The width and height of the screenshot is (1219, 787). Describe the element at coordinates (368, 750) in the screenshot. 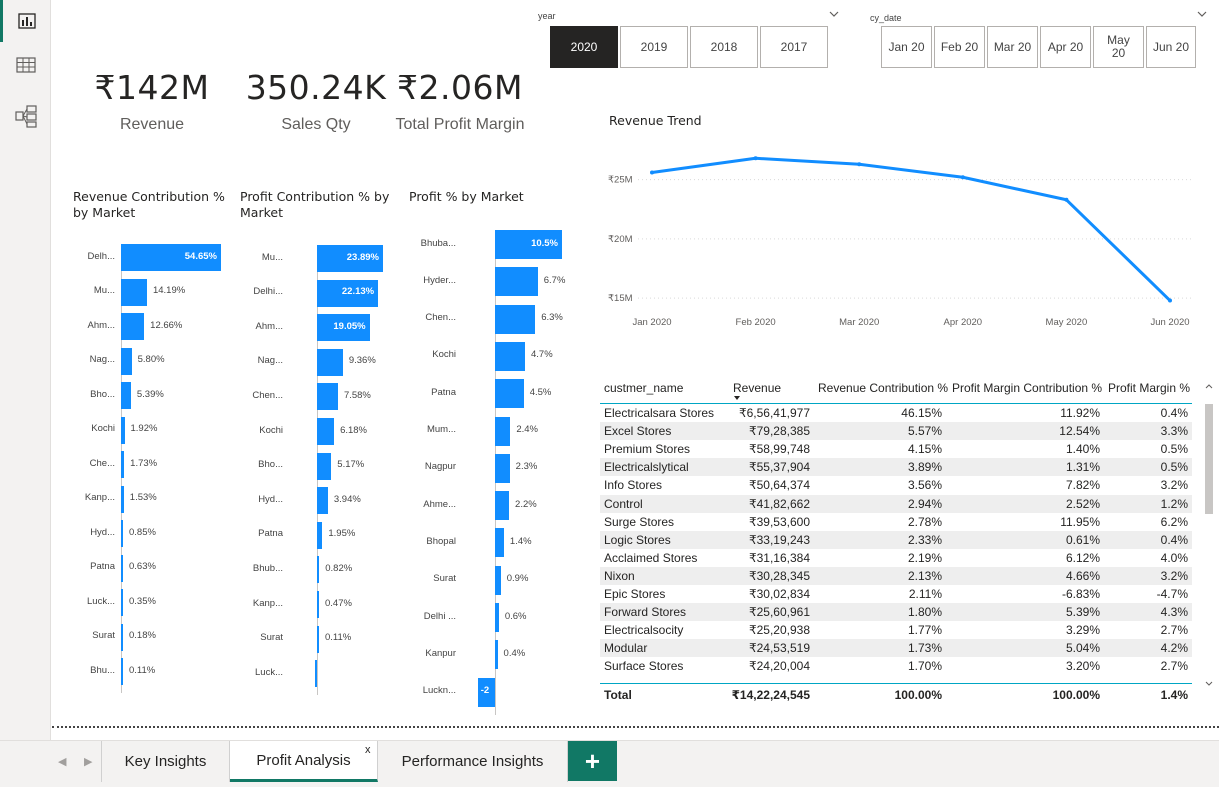

I see `close-tab-icon: x` at that location.